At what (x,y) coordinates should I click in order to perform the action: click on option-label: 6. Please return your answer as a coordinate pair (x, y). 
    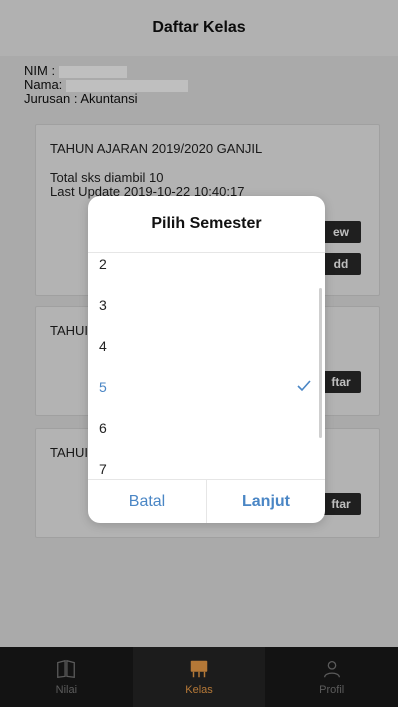
    Looking at the image, I should click on (103, 427).